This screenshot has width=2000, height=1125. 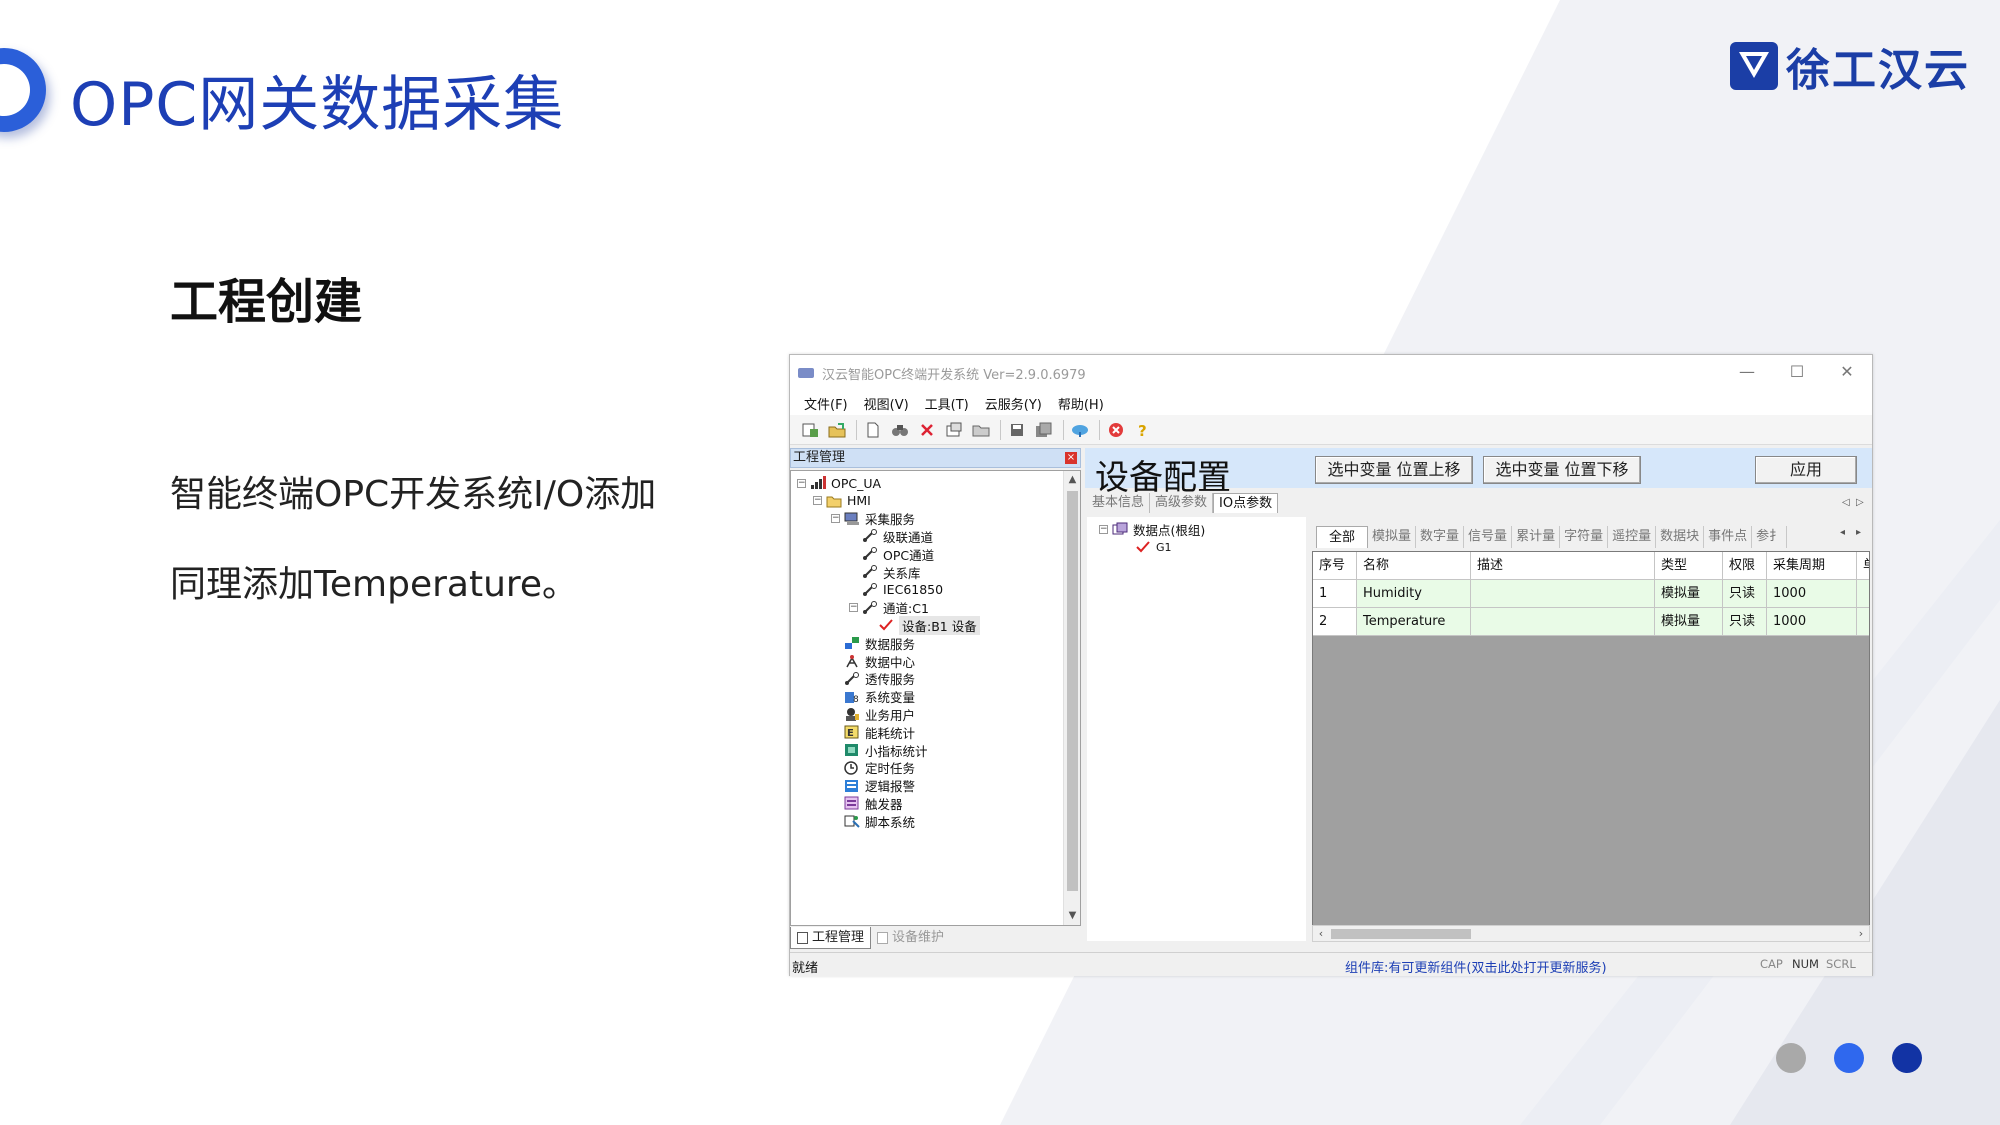 I want to click on project-pane-header: 工程管理 ×, so click(x=935, y=458).